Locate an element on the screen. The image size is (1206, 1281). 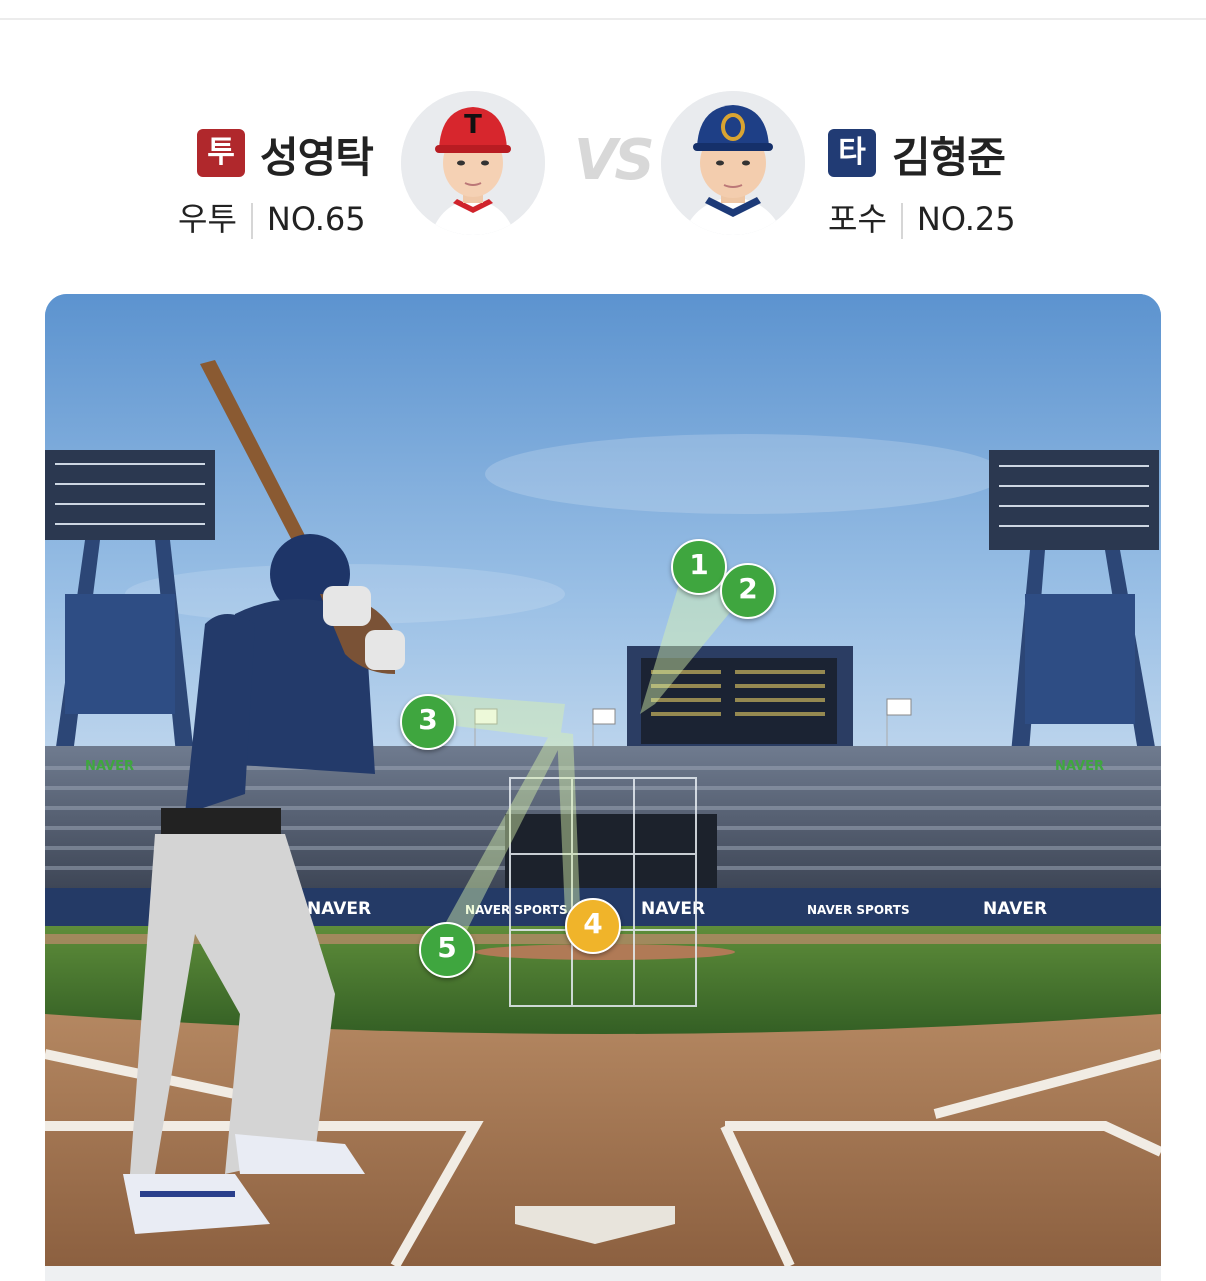
pitch-marker-2: 2 is located at coordinates (748, 591).